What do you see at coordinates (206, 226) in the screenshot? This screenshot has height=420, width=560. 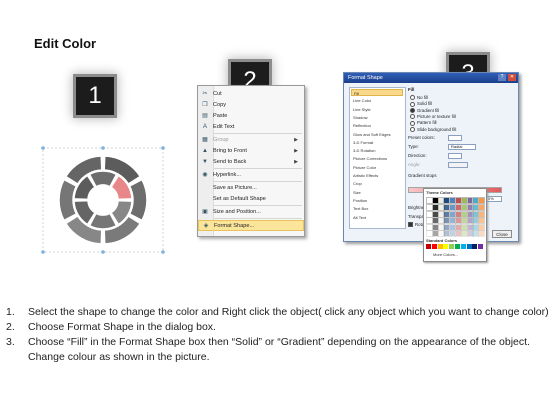 I see `format-shape-icon: ◈` at bounding box center [206, 226].